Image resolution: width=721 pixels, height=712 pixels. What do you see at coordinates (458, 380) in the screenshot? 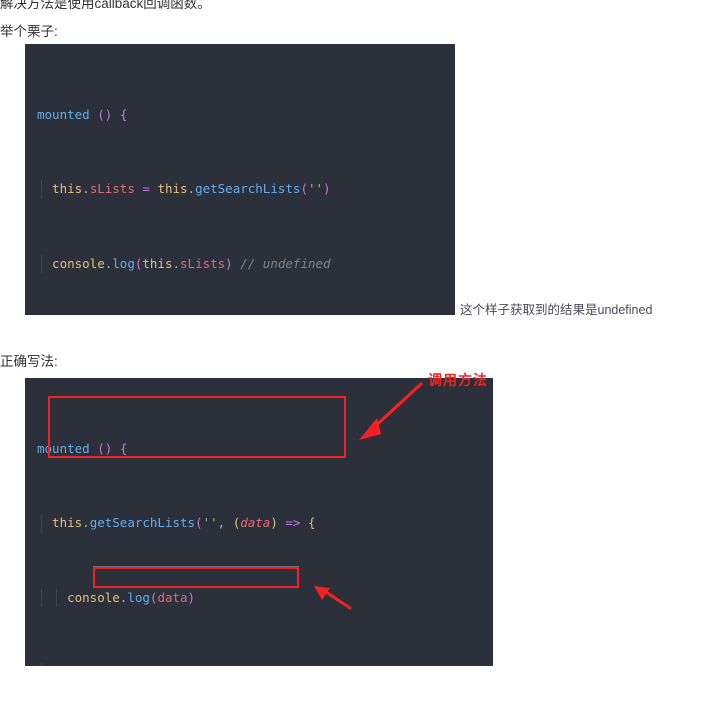
I see `annotation-label-call-method: 调用方法` at bounding box center [458, 380].